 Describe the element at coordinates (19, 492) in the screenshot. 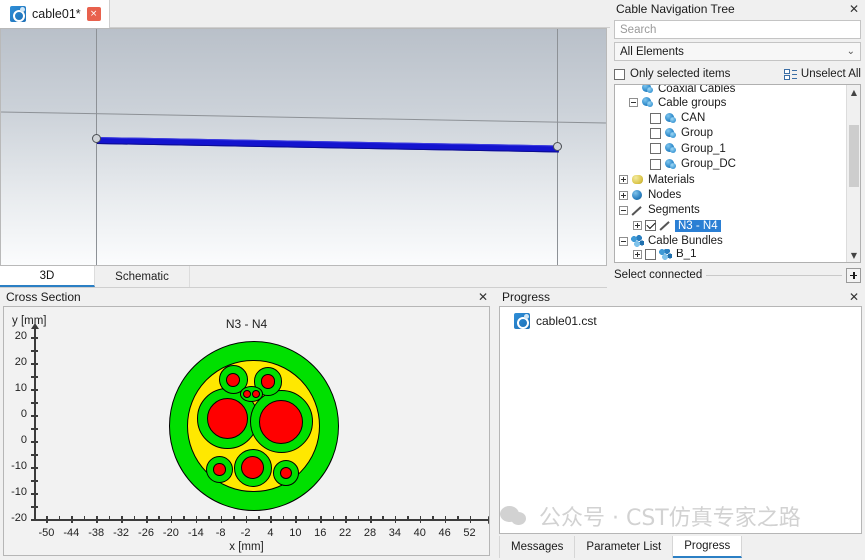

I see `y-tick-label: -10` at that location.